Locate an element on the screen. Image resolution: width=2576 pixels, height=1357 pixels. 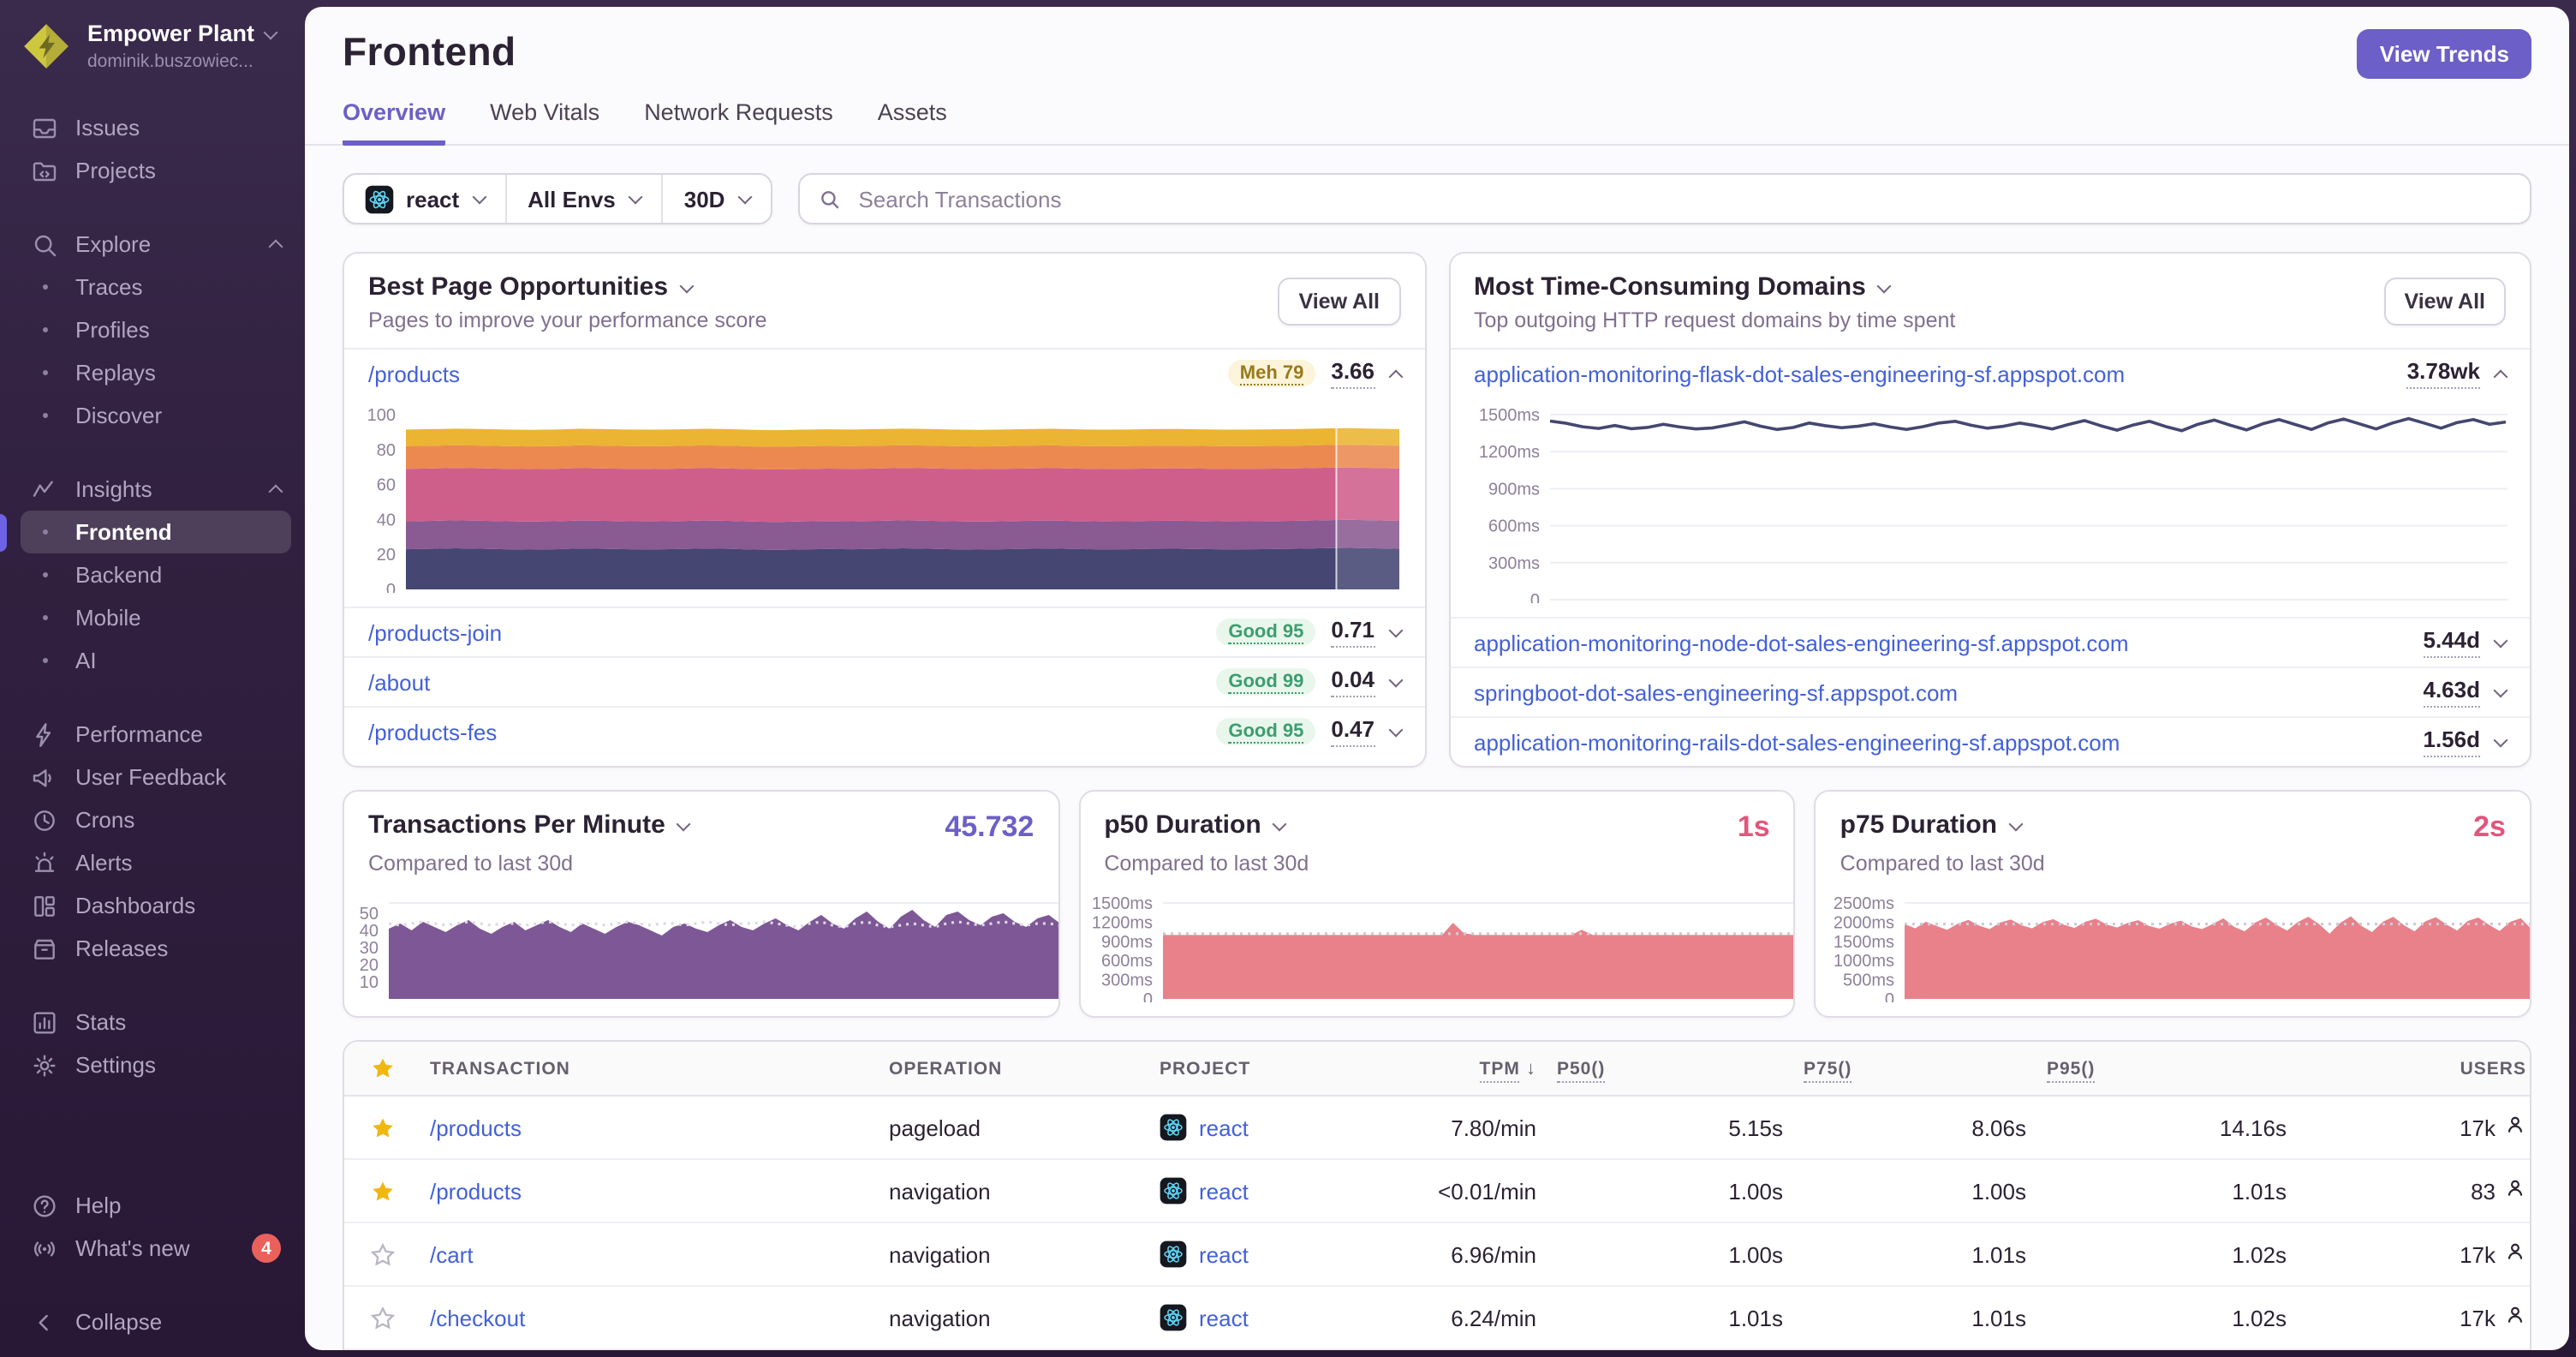
sidebar-item-performance: Performance is located at coordinates (156, 734).